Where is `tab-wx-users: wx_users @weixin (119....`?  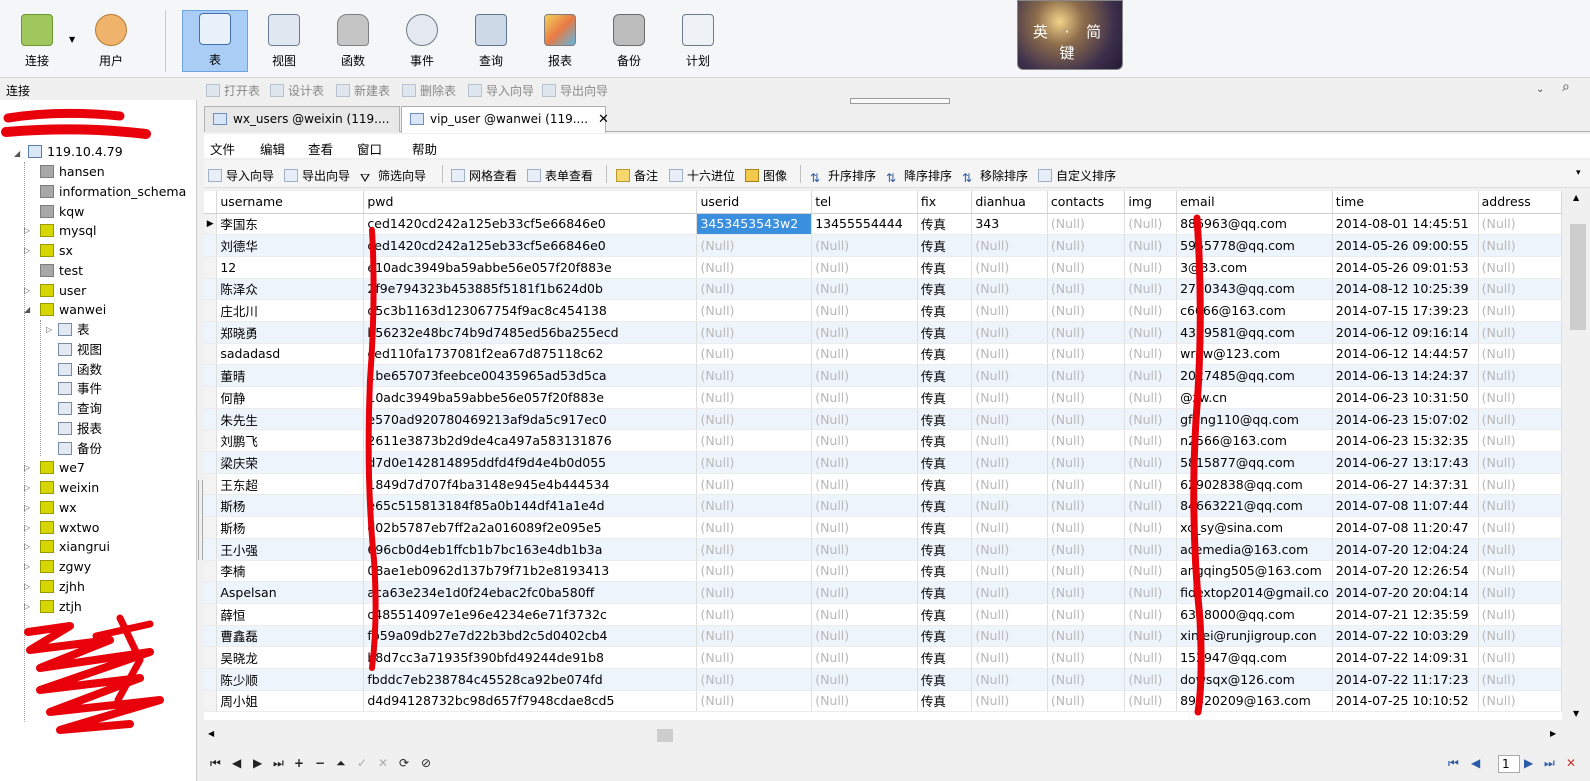 tab-wx-users: wx_users @weixin (119.... is located at coordinates (302, 119).